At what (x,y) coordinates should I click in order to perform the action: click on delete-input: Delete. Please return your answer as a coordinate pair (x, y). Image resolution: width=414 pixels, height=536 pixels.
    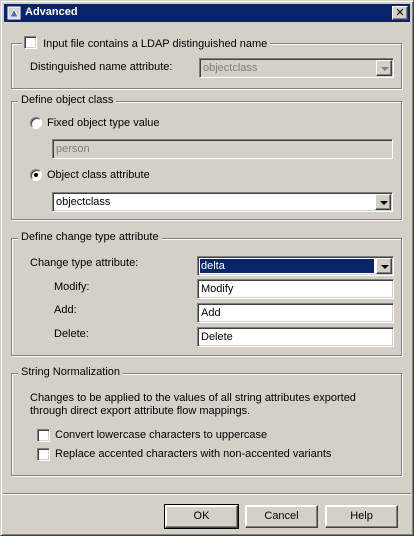
    Looking at the image, I should click on (295, 337).